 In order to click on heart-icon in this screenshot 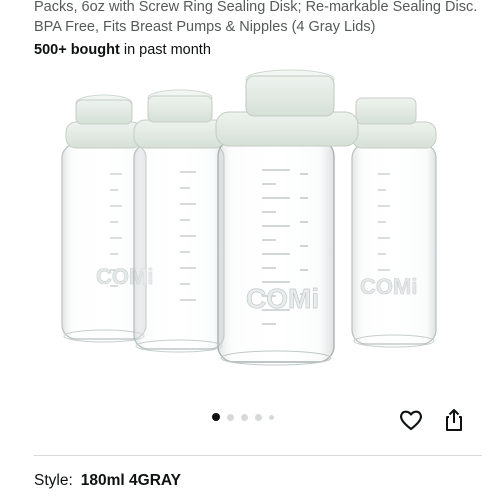, I will do `click(411, 420)`.